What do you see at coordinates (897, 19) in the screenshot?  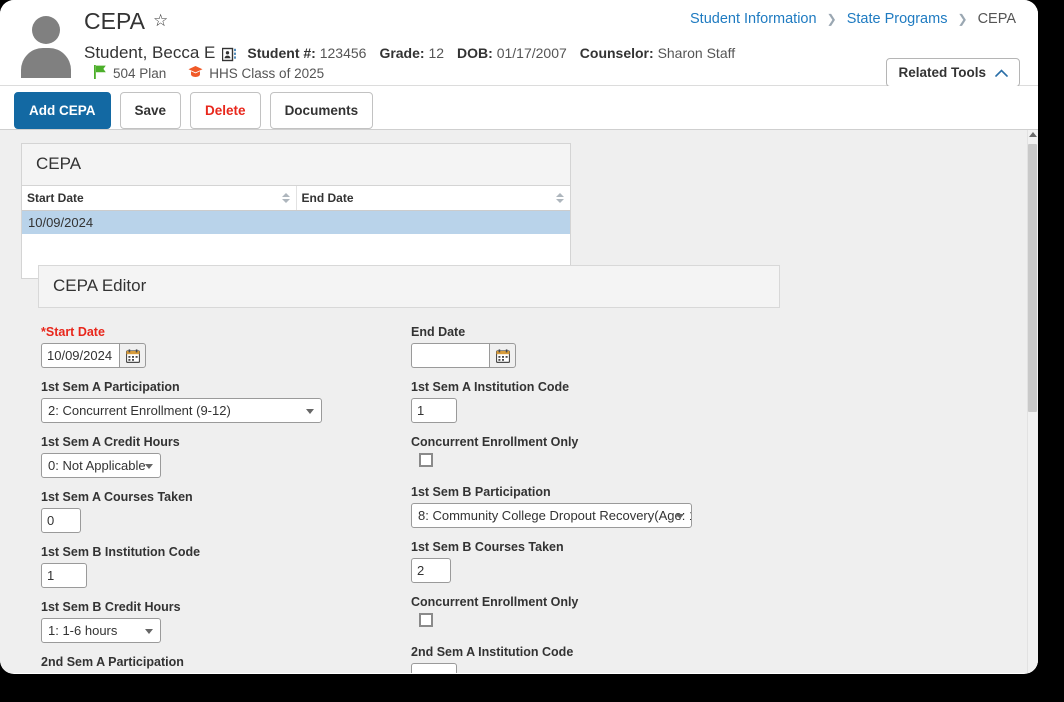 I see `breadcrumb-item-state-programs: State Programs` at bounding box center [897, 19].